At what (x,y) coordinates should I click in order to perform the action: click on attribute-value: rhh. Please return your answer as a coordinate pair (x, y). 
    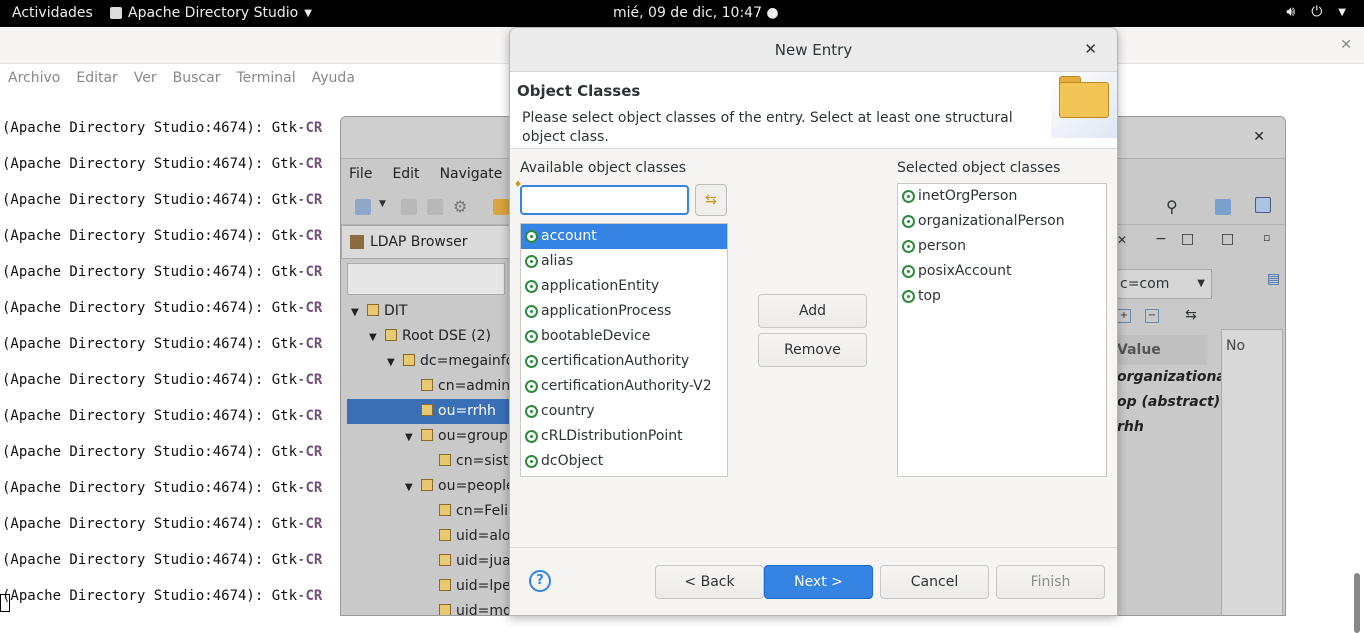
    Looking at the image, I should click on (1174, 427).